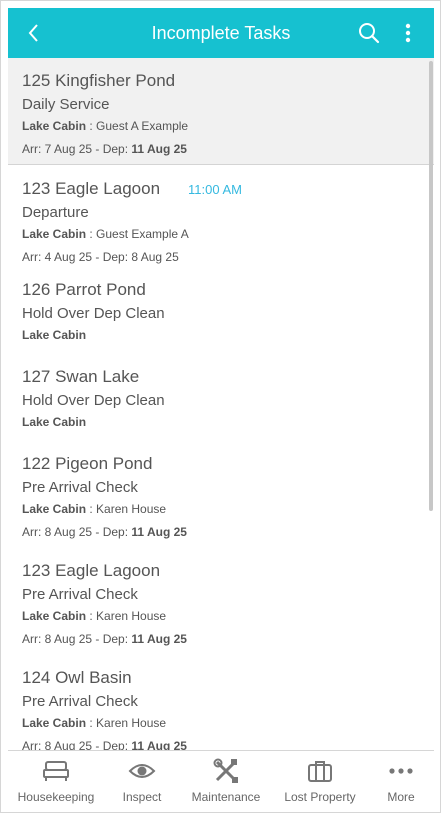  Describe the element at coordinates (221, 33) in the screenshot. I see `app-header: Incomplete Tasks` at that location.